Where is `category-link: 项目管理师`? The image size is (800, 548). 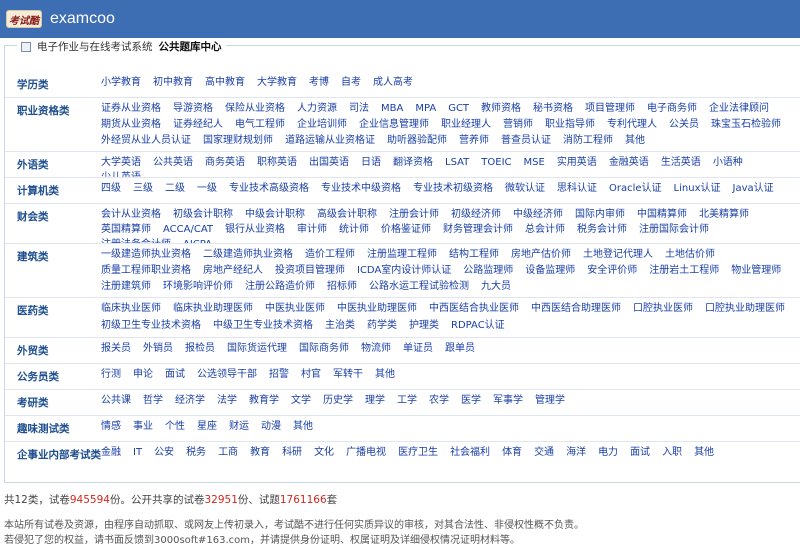 category-link: 项目管理师 is located at coordinates (610, 109).